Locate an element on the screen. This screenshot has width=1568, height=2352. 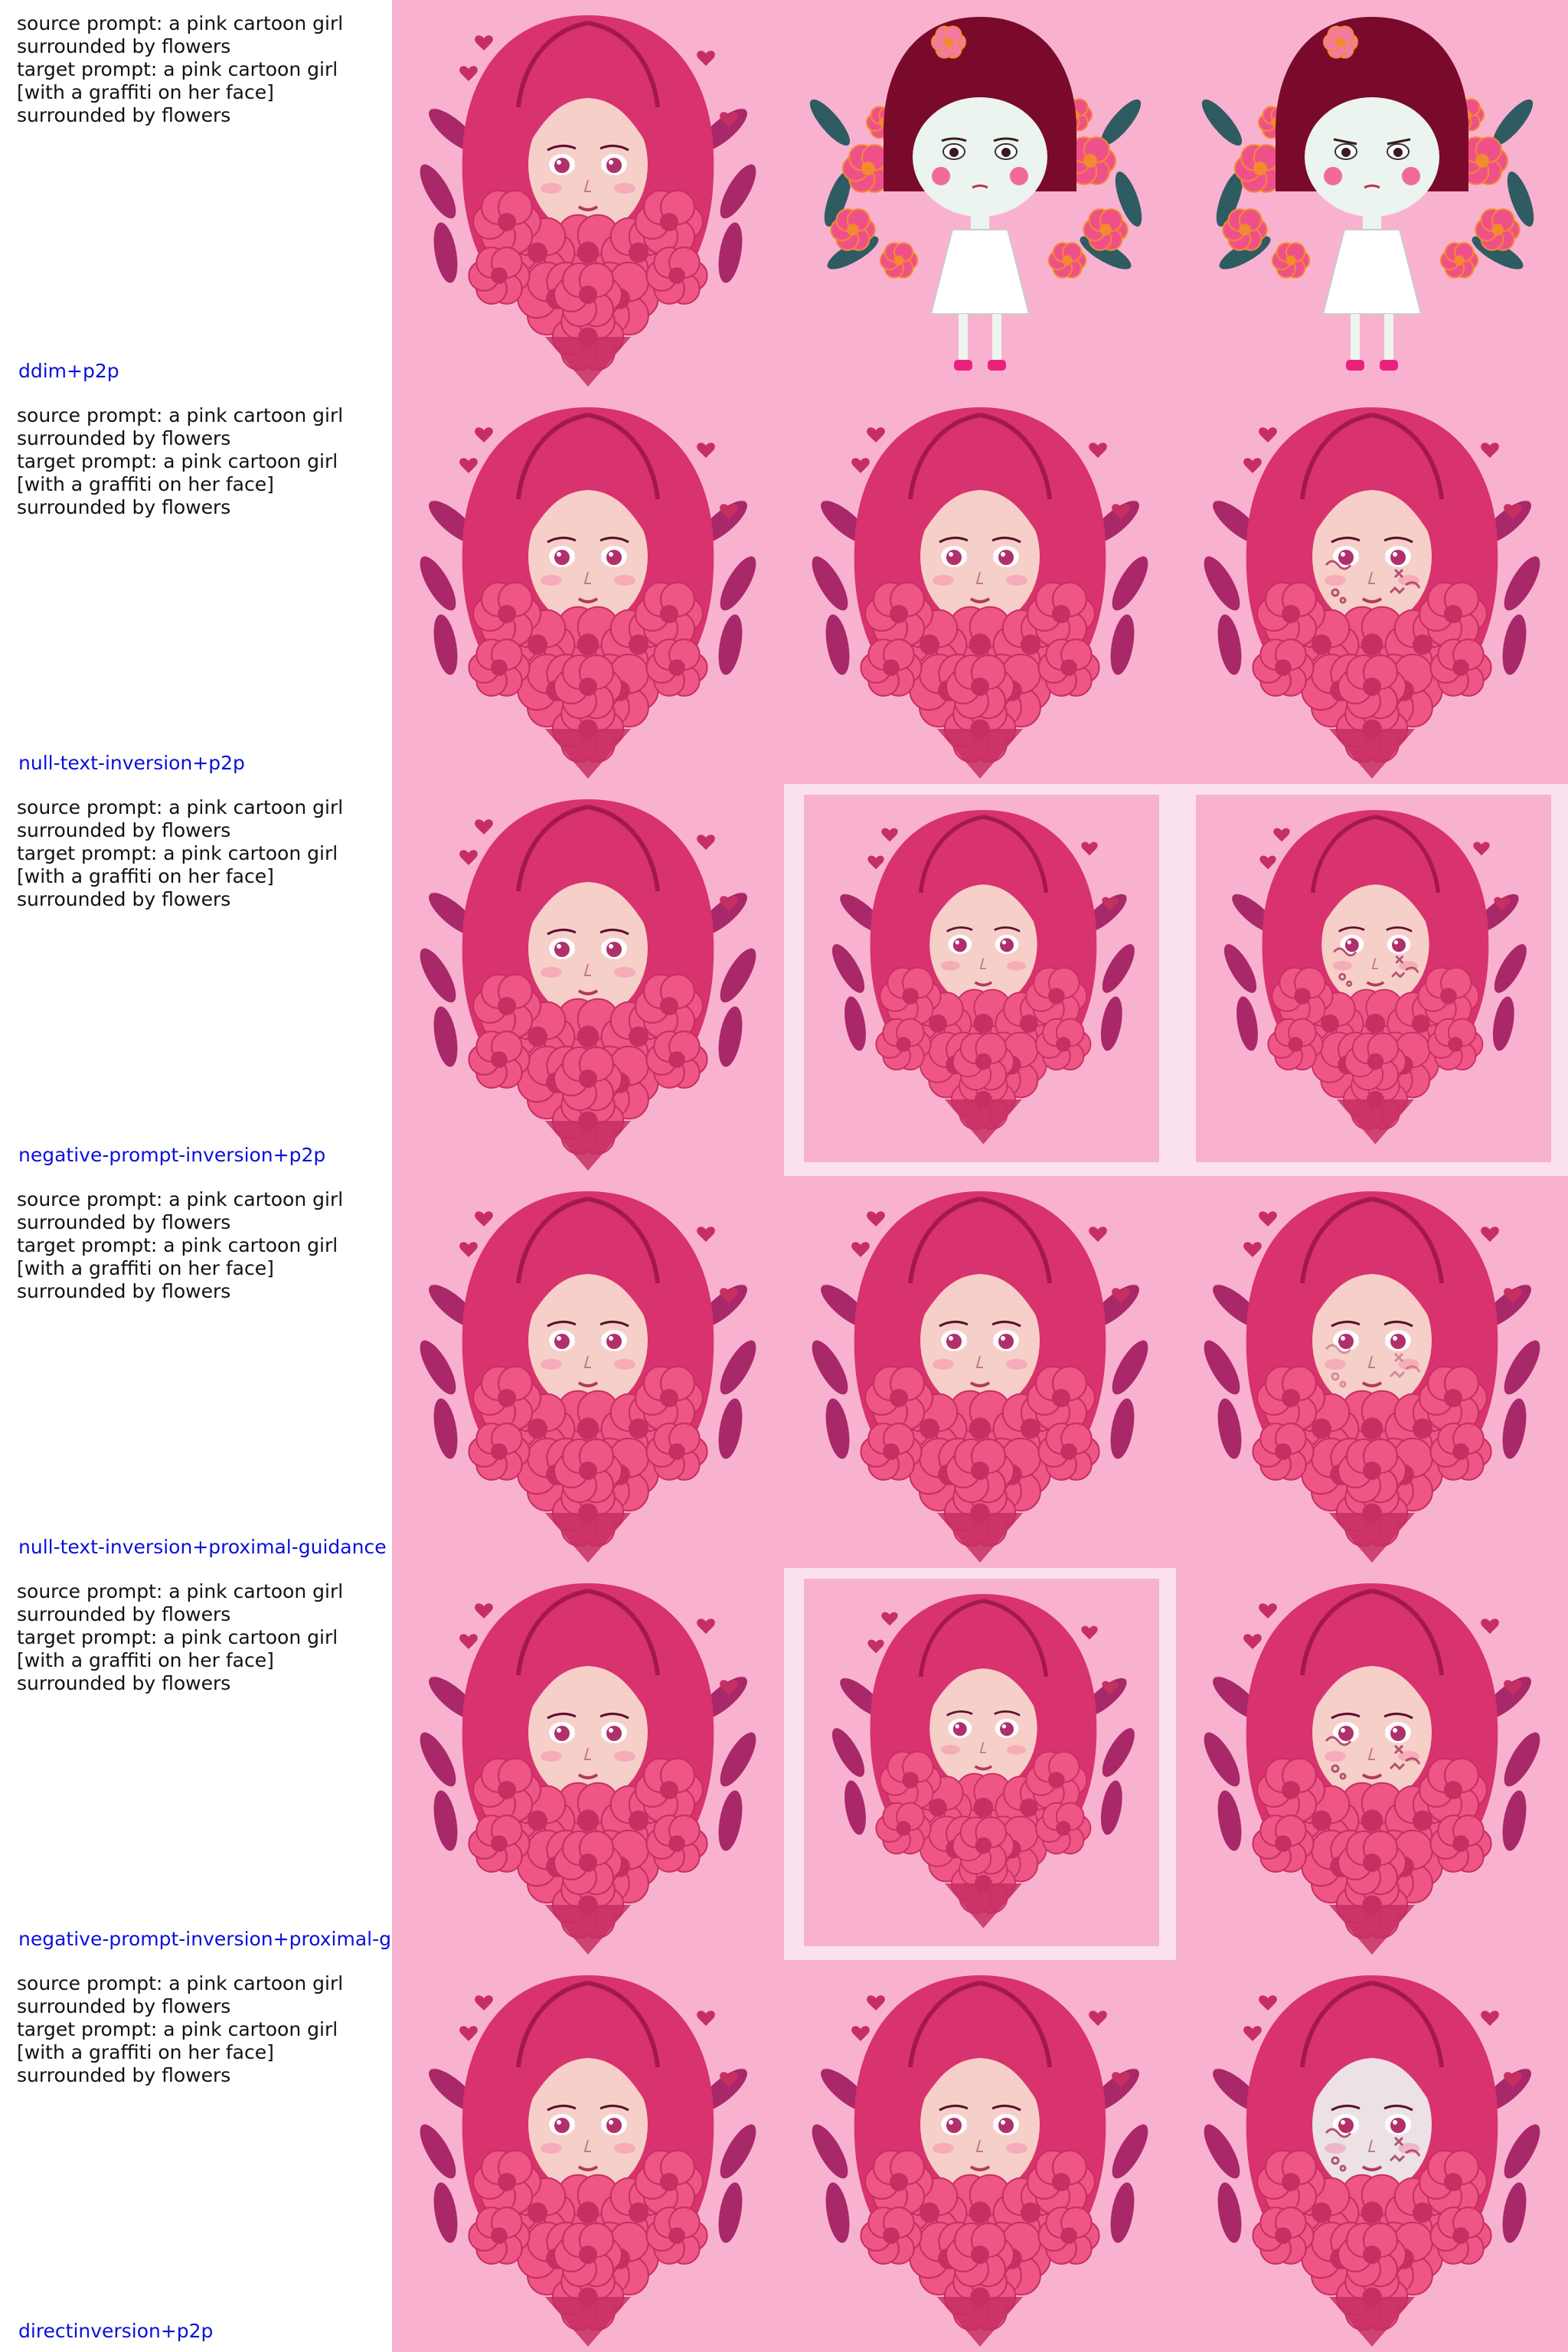
cartoon-girl-flowers-edited-image is located at coordinates (1372, 196).